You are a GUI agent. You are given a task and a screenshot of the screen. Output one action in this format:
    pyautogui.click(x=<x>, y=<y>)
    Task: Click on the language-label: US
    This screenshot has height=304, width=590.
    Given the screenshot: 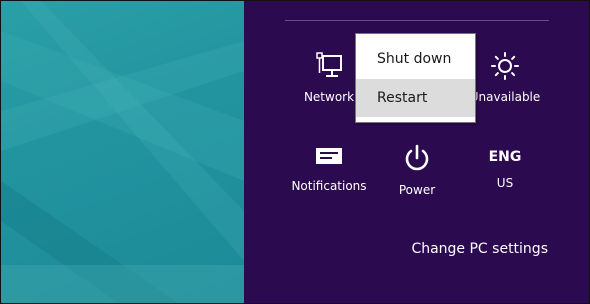 What is the action you would take?
    pyautogui.click(x=505, y=183)
    